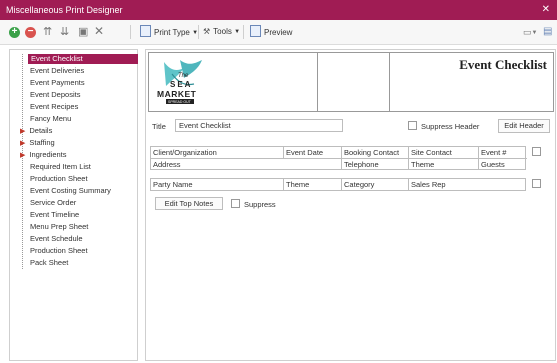 The image size is (557, 363). What do you see at coordinates (30, 32) in the screenshot?
I see `remove-icon: −` at bounding box center [30, 32].